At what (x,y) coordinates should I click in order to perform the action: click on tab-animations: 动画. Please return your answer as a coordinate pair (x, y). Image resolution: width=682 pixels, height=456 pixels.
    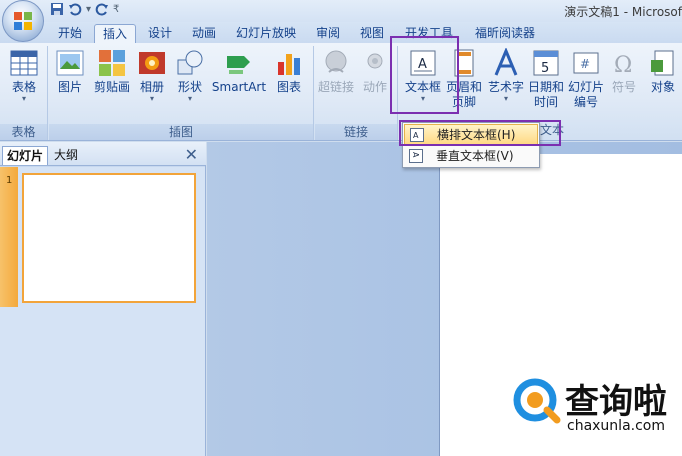
    Looking at the image, I should click on (204, 34).